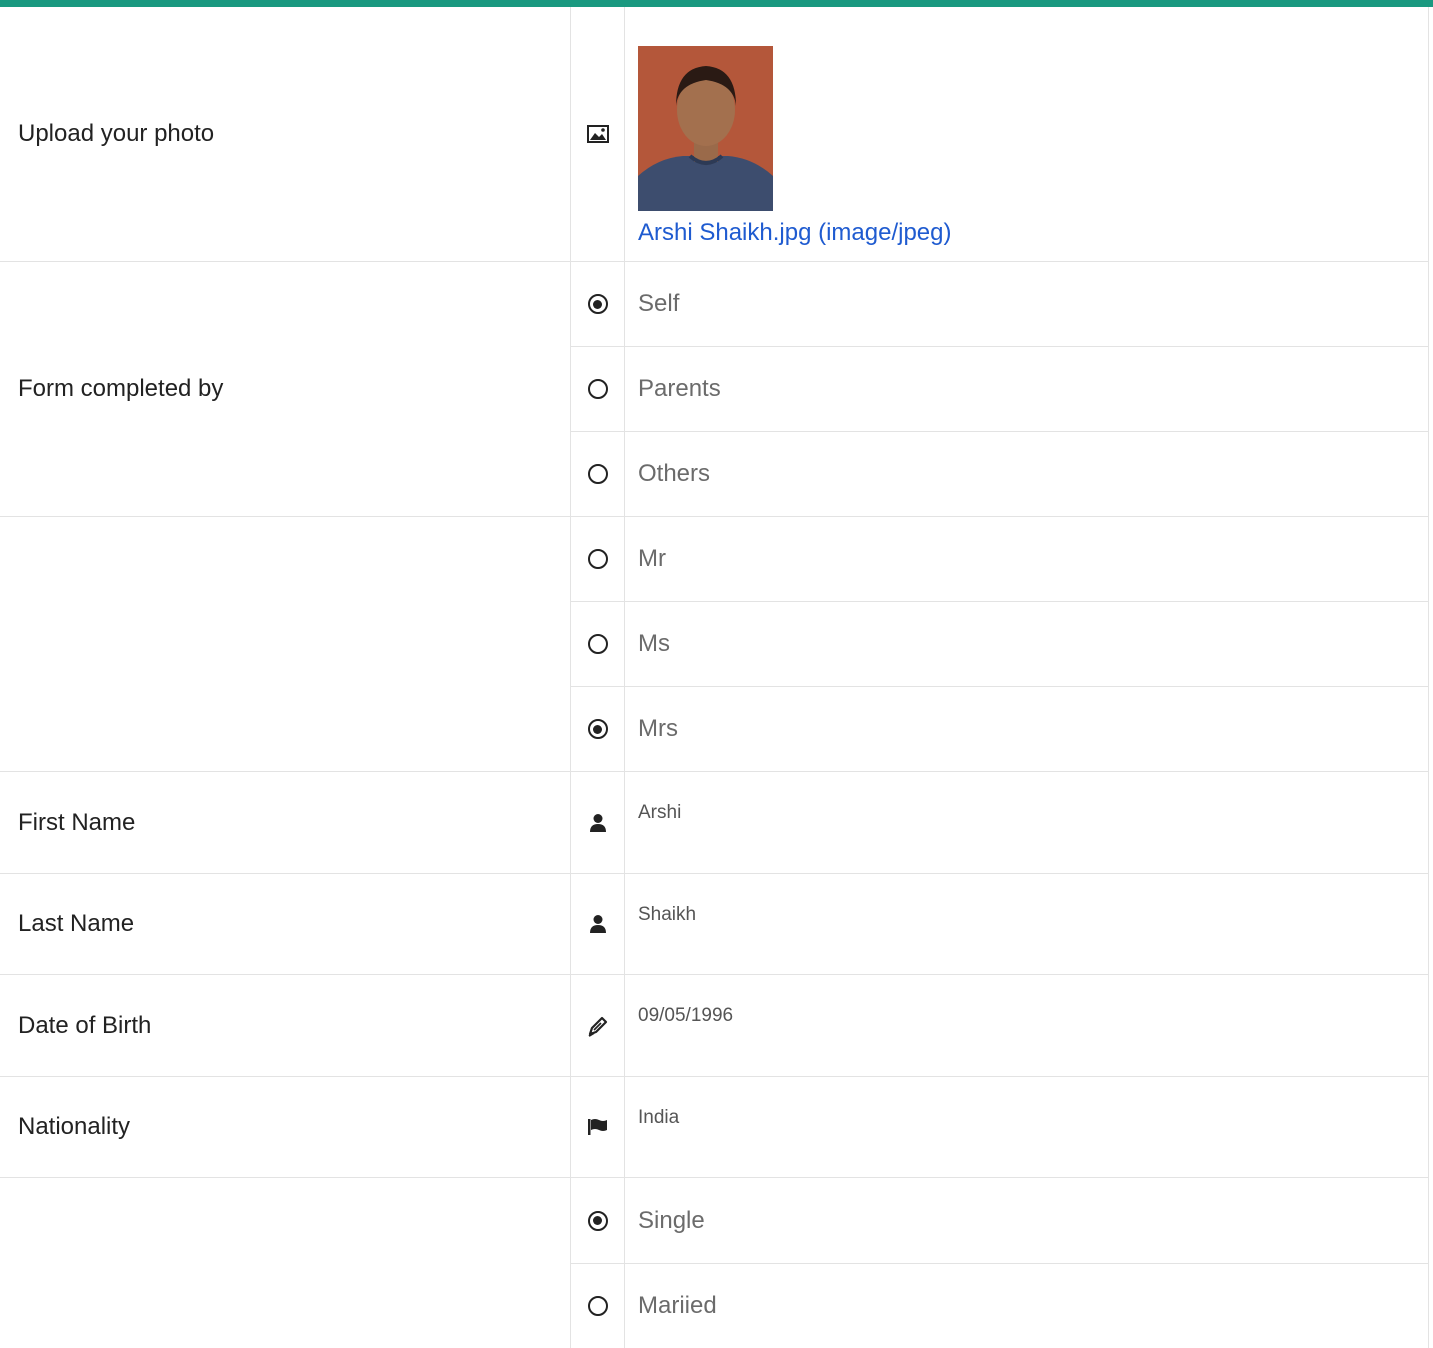 The image size is (1433, 1348). What do you see at coordinates (285, 822) in the screenshot?
I see `first-name-label: First Name` at bounding box center [285, 822].